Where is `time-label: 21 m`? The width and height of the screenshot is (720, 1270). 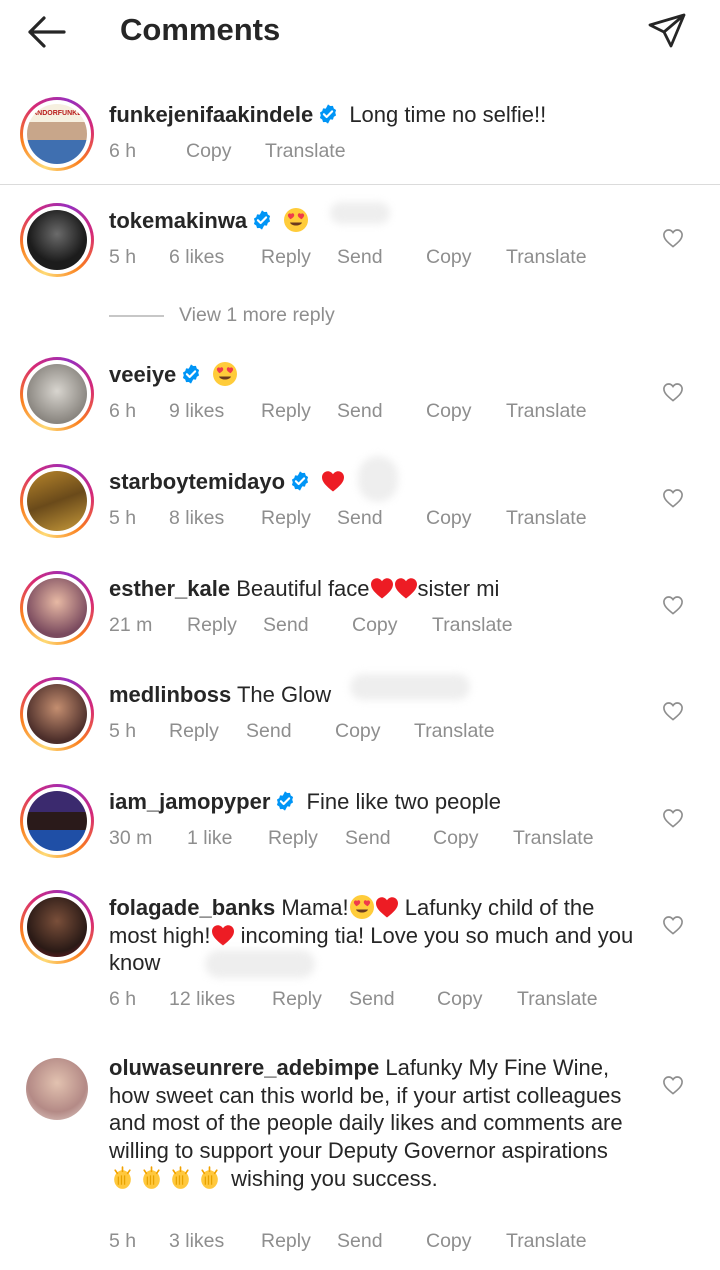 time-label: 21 m is located at coordinates (131, 625).